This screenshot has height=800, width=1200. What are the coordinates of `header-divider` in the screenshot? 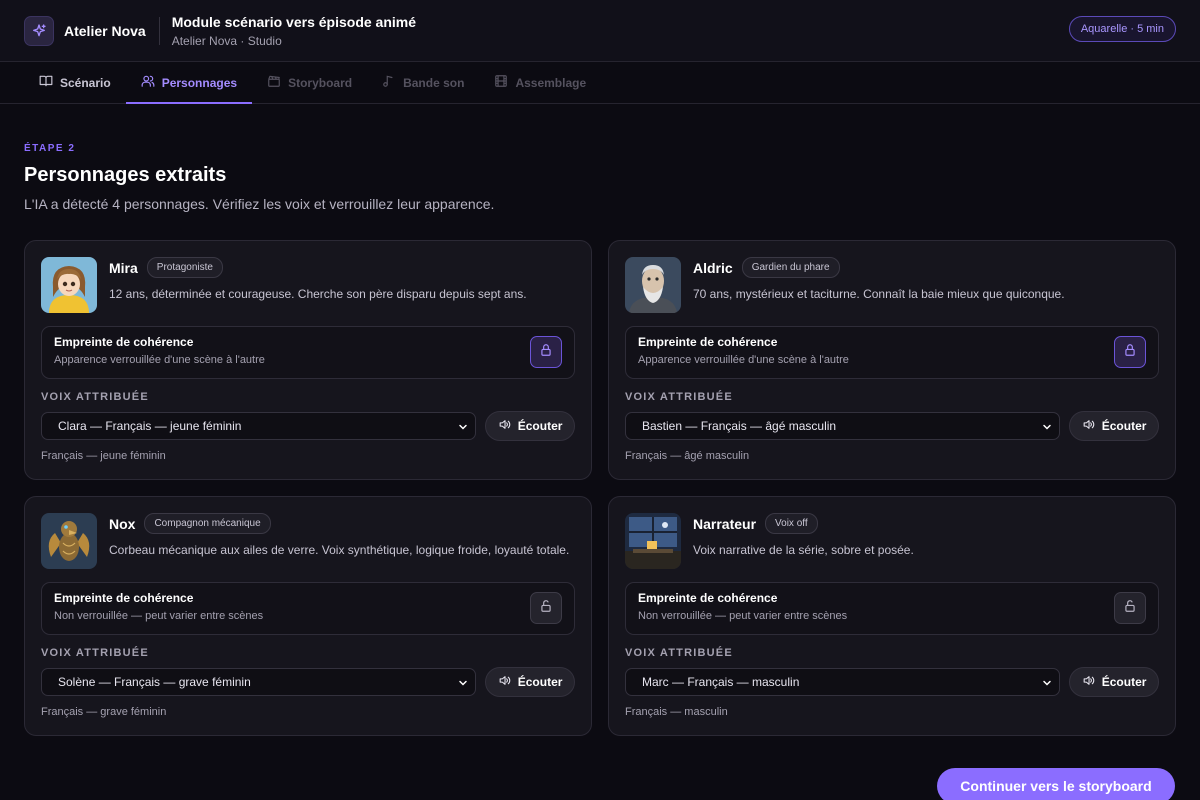 It's located at (159, 30).